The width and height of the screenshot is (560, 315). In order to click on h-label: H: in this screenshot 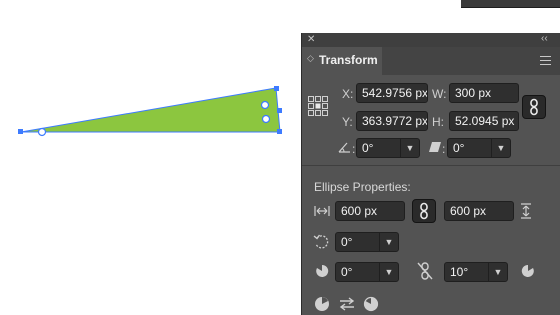, I will do `click(438, 122)`.